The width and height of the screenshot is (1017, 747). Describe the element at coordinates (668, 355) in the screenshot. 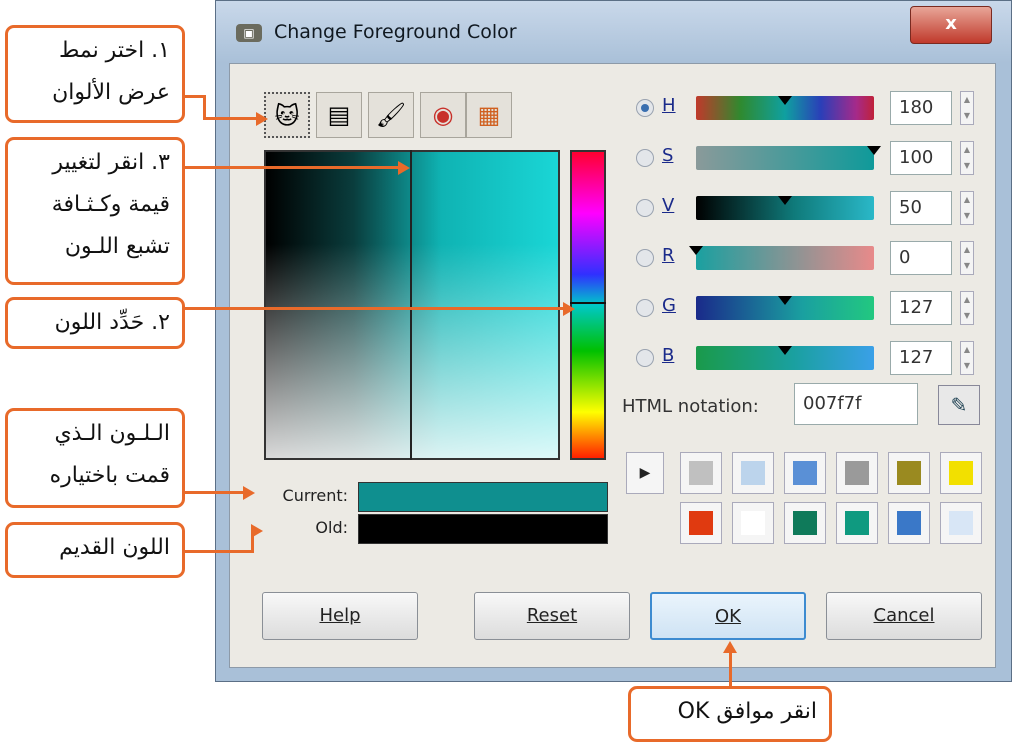

I see `channel-label-b: B` at that location.